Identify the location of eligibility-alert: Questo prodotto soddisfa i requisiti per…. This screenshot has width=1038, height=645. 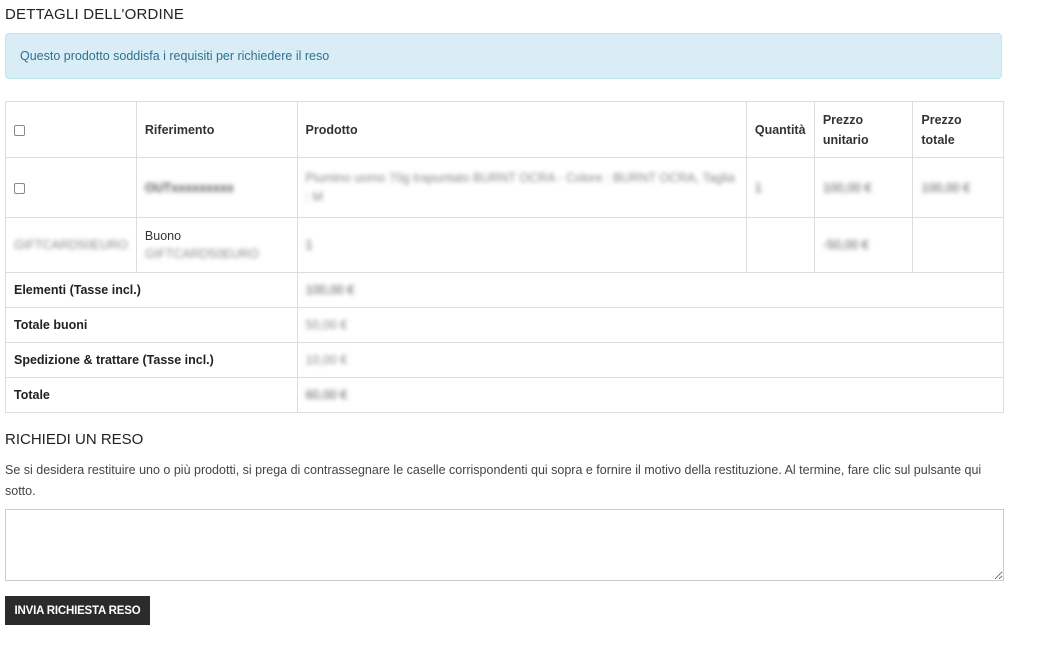
(503, 56).